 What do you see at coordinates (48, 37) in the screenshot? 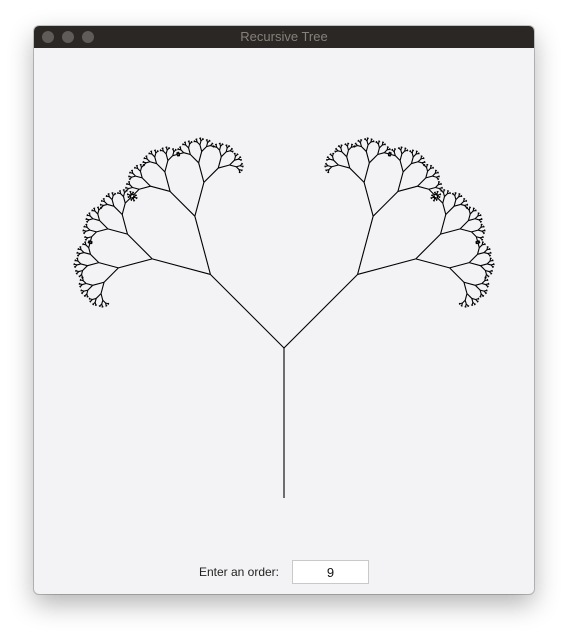
I see `close-button` at bounding box center [48, 37].